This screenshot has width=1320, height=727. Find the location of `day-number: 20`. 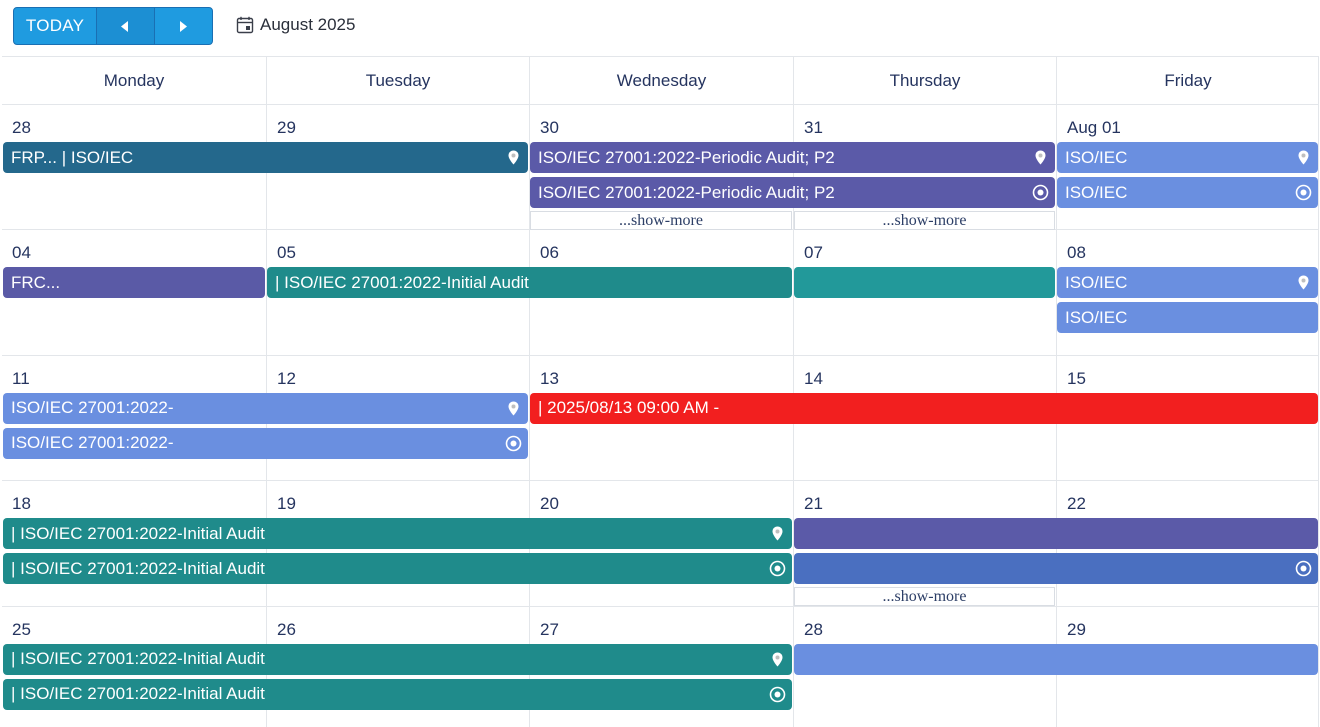

day-number: 20 is located at coordinates (549, 504).